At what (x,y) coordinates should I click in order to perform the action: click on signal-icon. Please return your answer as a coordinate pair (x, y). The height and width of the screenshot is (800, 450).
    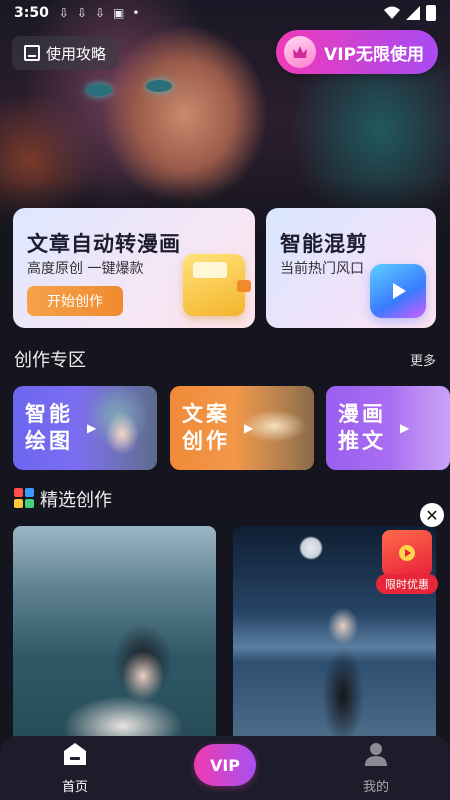
    Looking at the image, I should click on (413, 13).